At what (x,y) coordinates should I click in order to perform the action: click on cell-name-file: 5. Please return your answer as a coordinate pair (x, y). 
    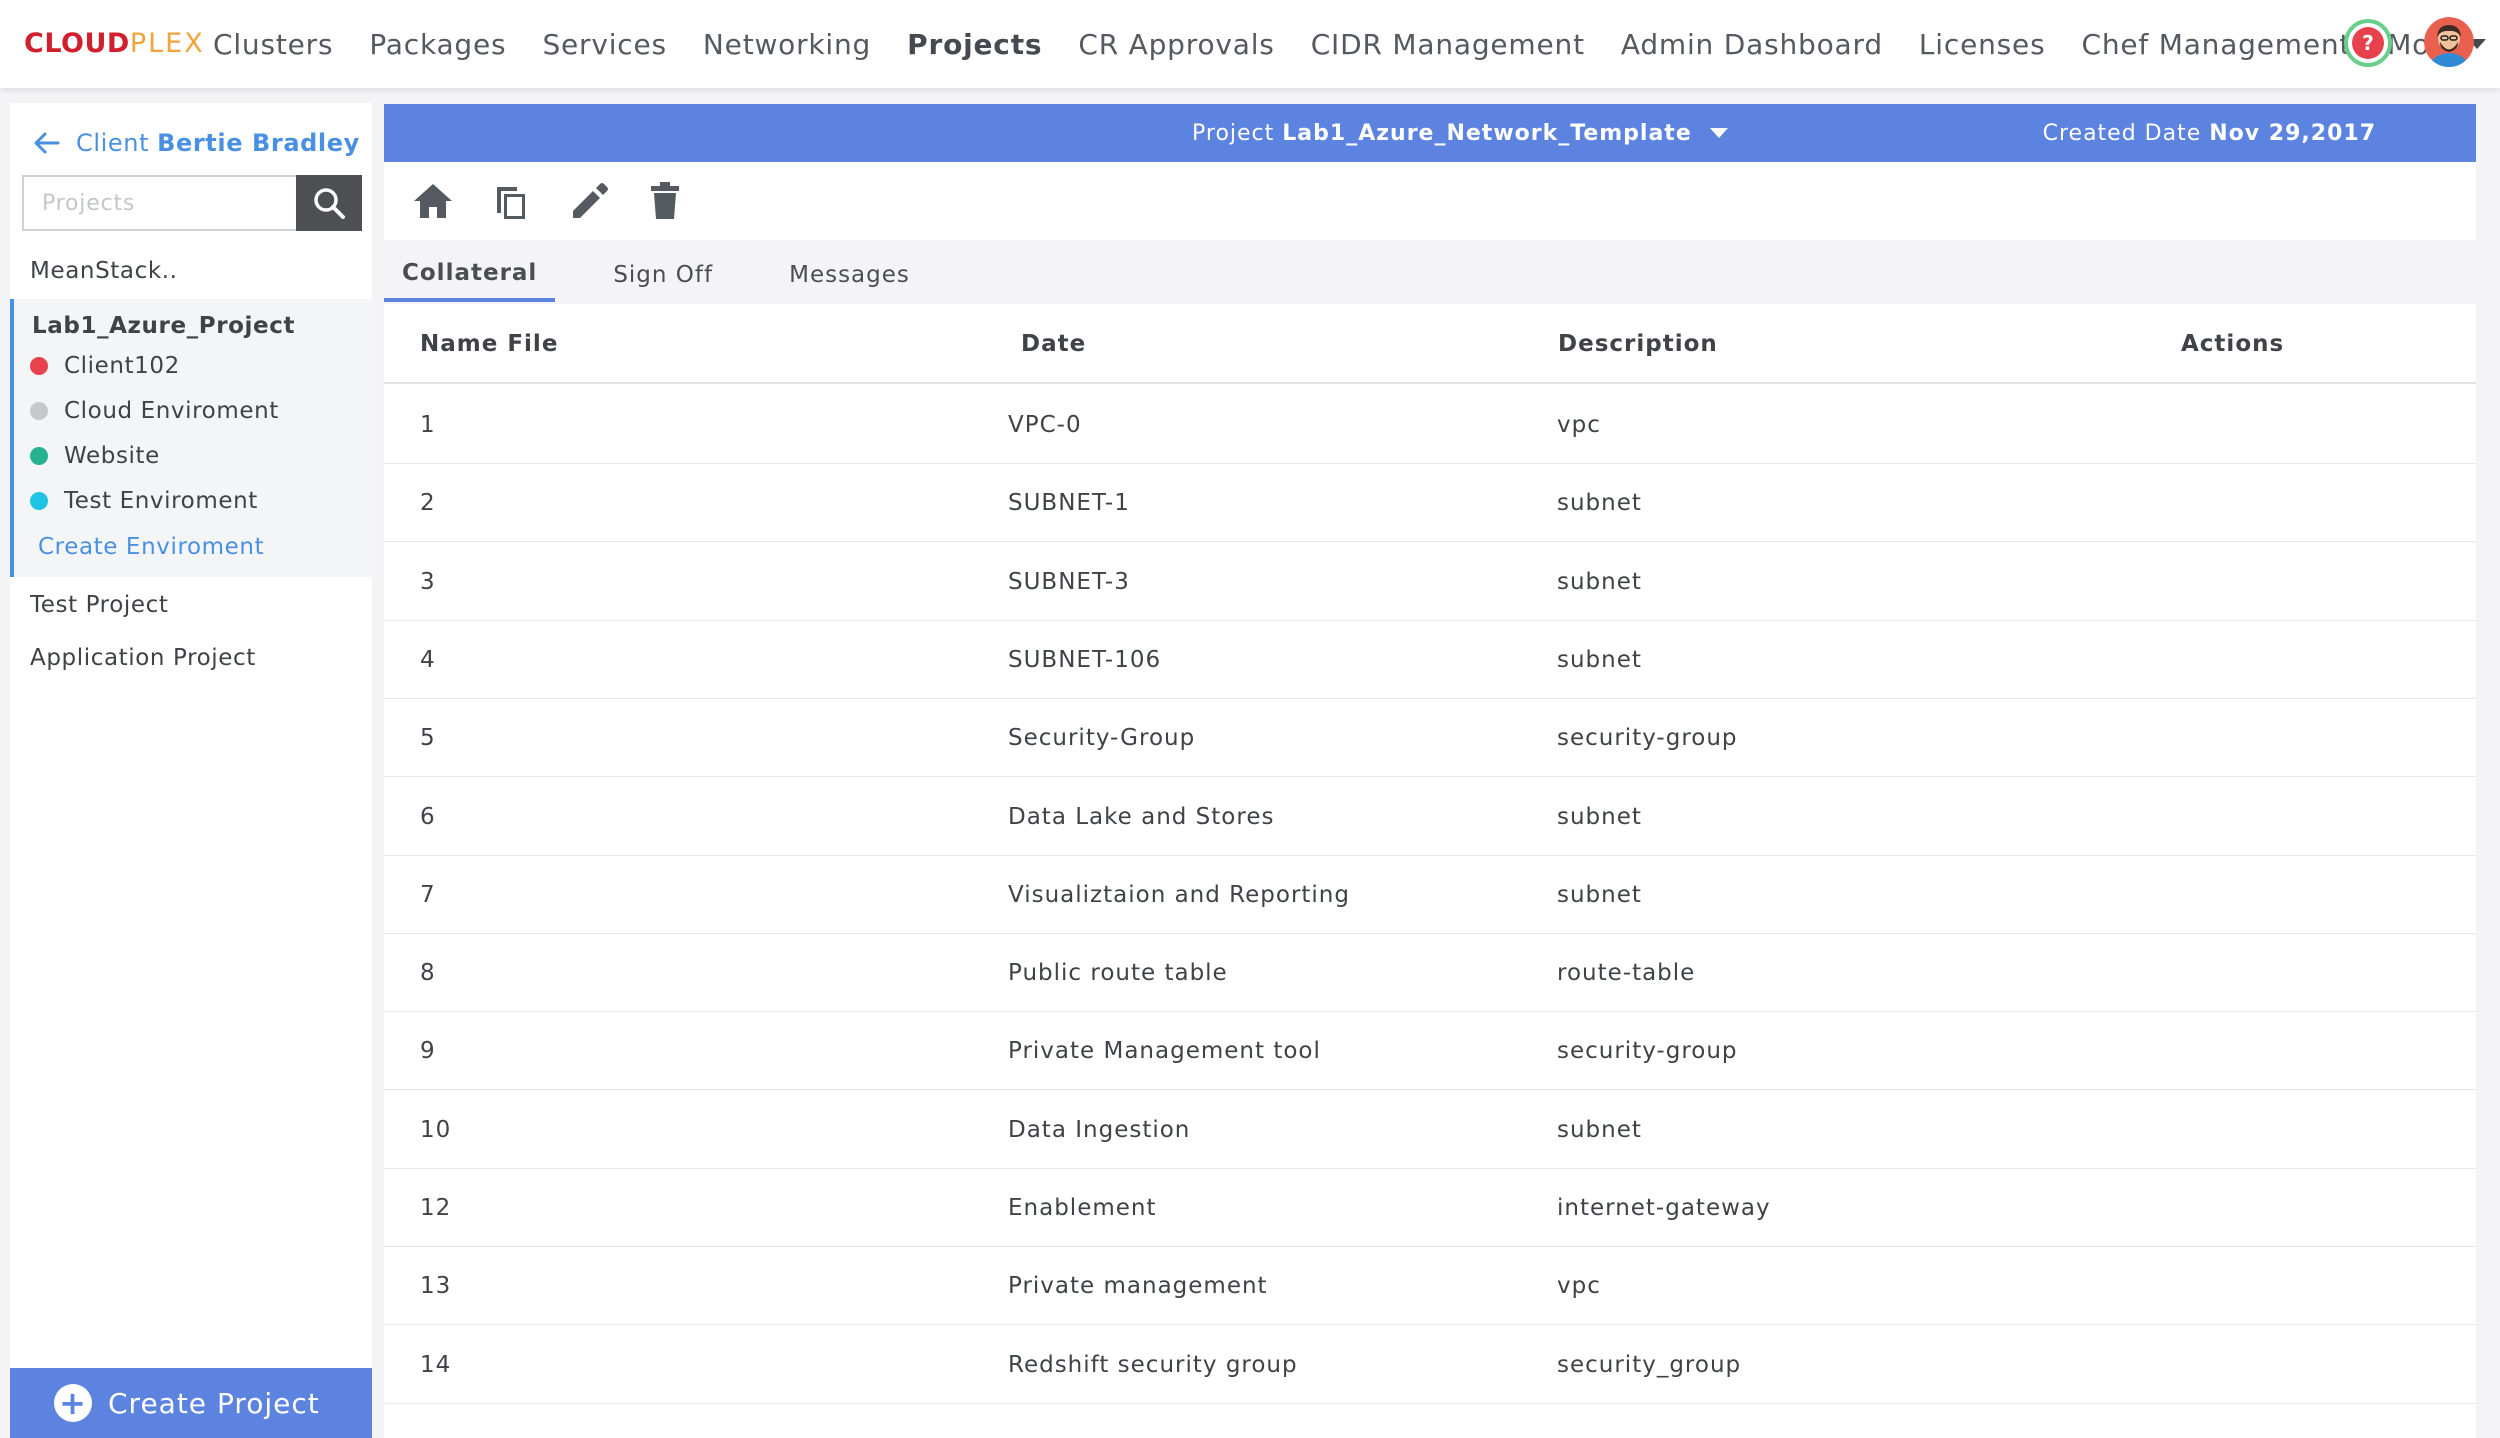
    Looking at the image, I should click on (428, 738).